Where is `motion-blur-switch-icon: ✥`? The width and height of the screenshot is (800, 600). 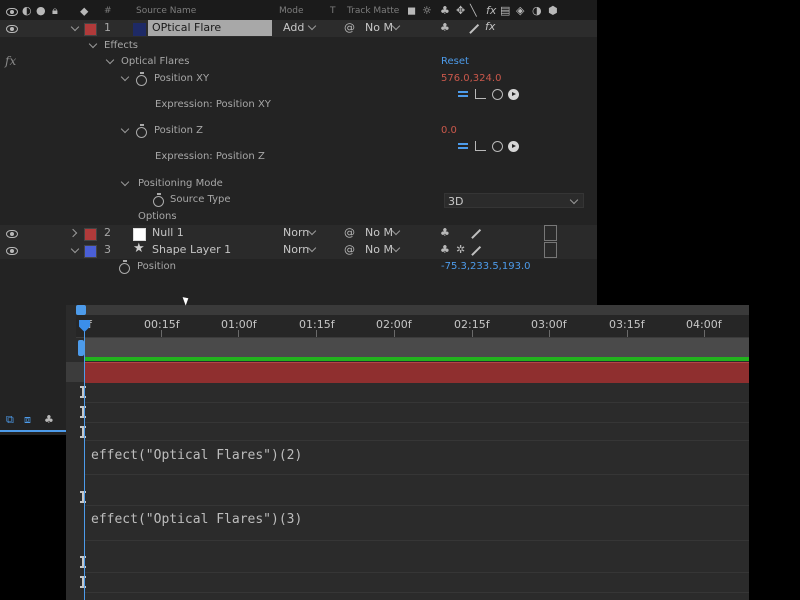 motion-blur-switch-icon: ✥ is located at coordinates (460, 11).